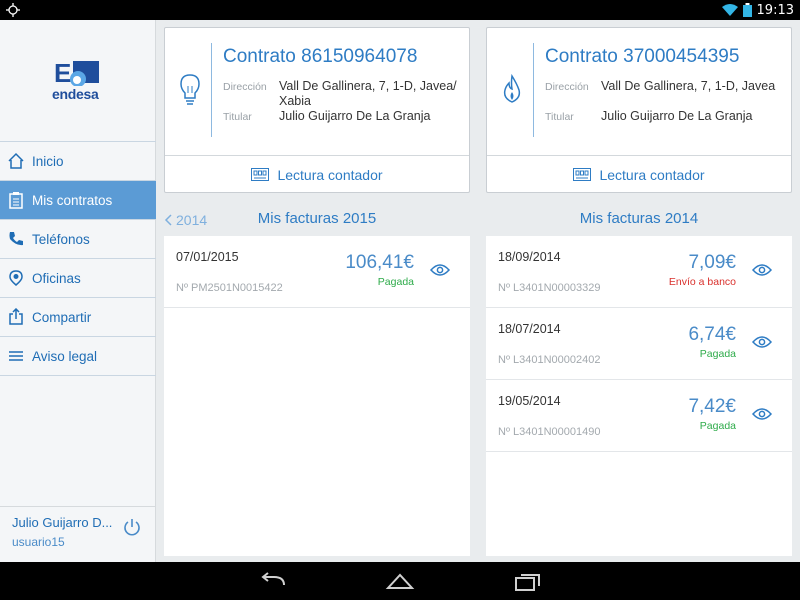 This screenshot has width=800, height=600. I want to click on user-panel: Julio Guijarro D... usuario15, so click(78, 534).